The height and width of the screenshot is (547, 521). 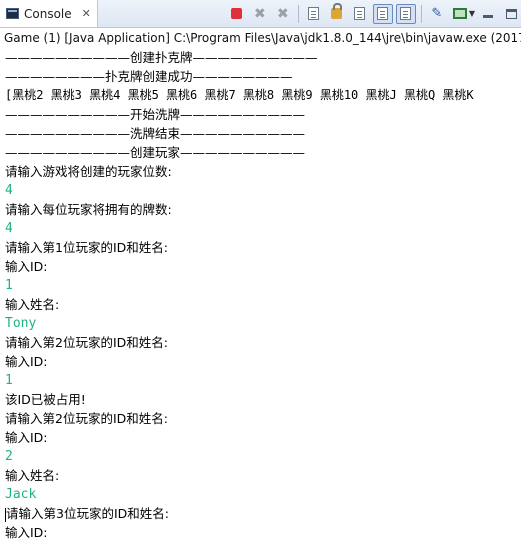 I want to click on remove-launch-button: ✖, so click(x=260, y=14).